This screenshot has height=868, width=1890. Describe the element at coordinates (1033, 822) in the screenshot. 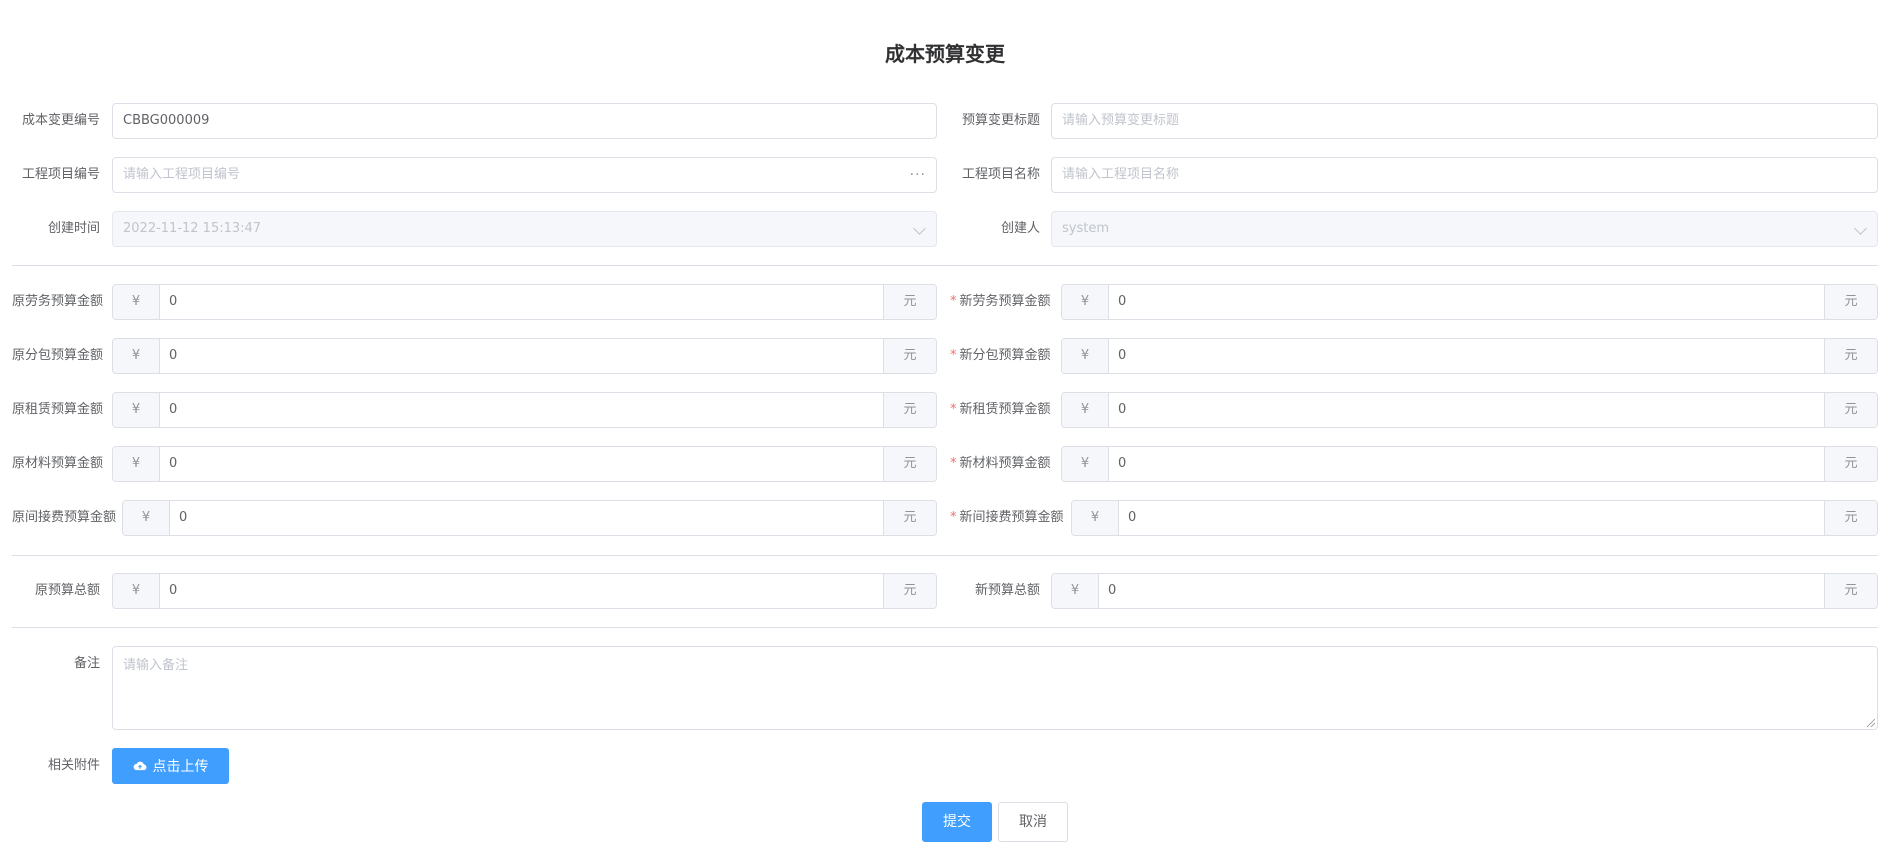

I see `cancel-button: 取消` at that location.